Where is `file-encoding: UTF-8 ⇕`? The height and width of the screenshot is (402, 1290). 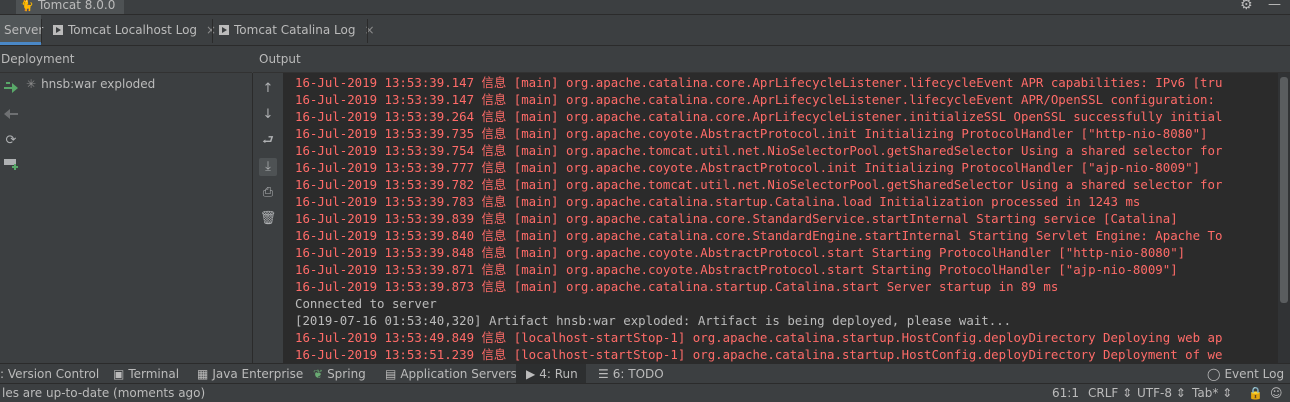 file-encoding: UTF-8 ⇕ is located at coordinates (1161, 393).